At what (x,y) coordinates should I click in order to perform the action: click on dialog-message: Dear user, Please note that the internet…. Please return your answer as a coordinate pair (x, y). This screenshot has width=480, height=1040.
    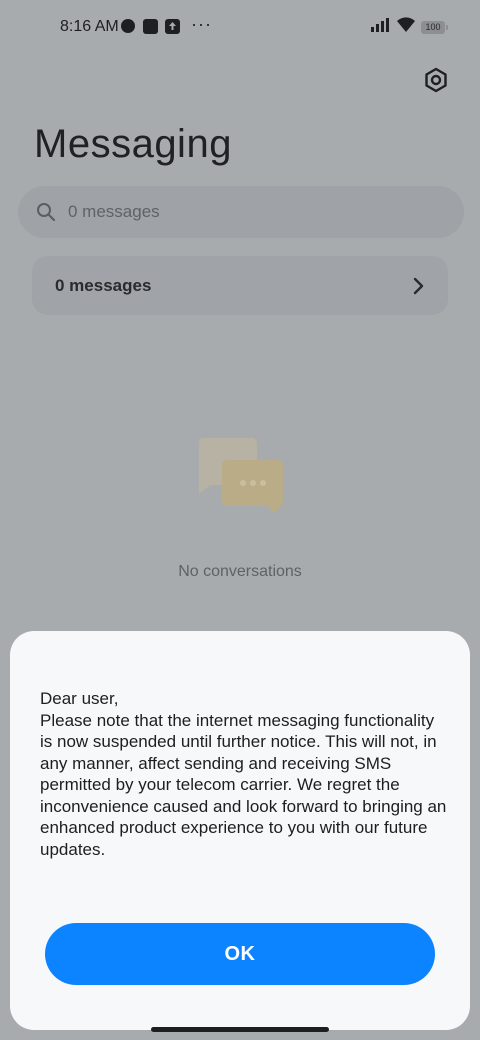
    Looking at the image, I should click on (243, 774).